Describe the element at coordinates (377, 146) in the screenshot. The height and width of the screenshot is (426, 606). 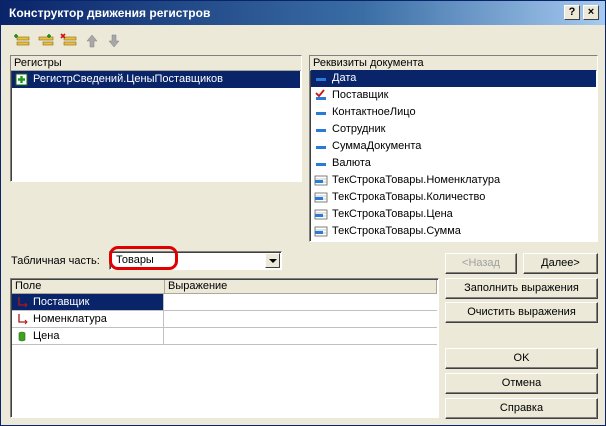
I see `attribute-label: СуммаДокумента` at that location.